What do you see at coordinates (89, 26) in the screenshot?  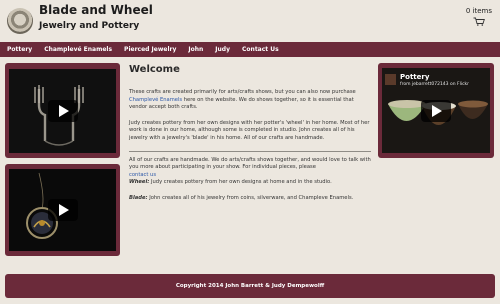 I see `site-subtitle: Jewelry and Pottery` at bounding box center [89, 26].